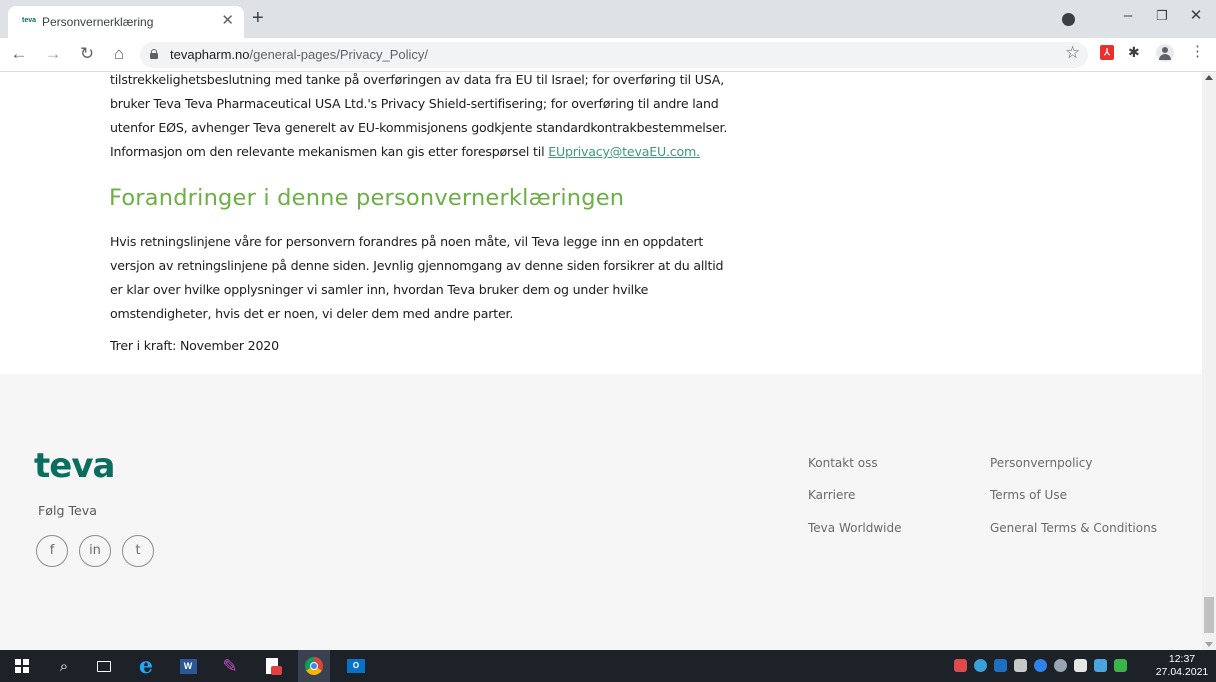 The width and height of the screenshot is (1216, 682). I want to click on restore-icon: ❐, so click(1162, 16).